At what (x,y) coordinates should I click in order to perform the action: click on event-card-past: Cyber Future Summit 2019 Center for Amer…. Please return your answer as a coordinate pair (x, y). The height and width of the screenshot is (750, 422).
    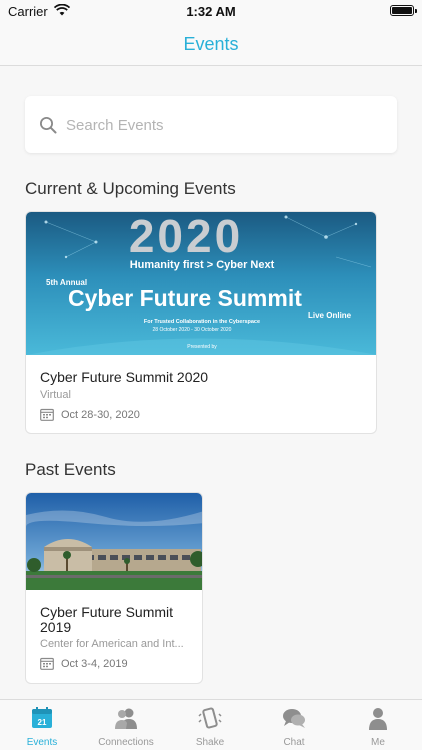
    Looking at the image, I should click on (114, 588).